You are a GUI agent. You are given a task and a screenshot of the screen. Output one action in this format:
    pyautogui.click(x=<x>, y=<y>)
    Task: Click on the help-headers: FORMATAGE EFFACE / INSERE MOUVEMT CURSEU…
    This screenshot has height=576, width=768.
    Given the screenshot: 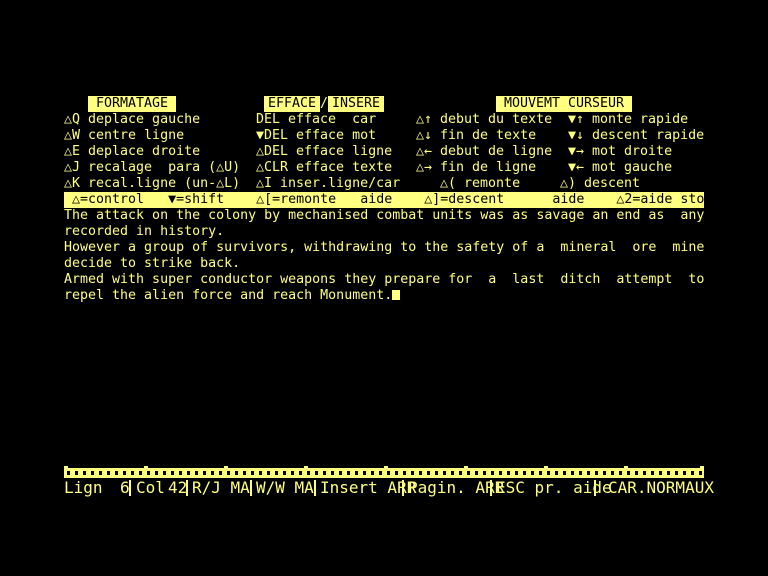 What is the action you would take?
    pyautogui.click(x=348, y=104)
    